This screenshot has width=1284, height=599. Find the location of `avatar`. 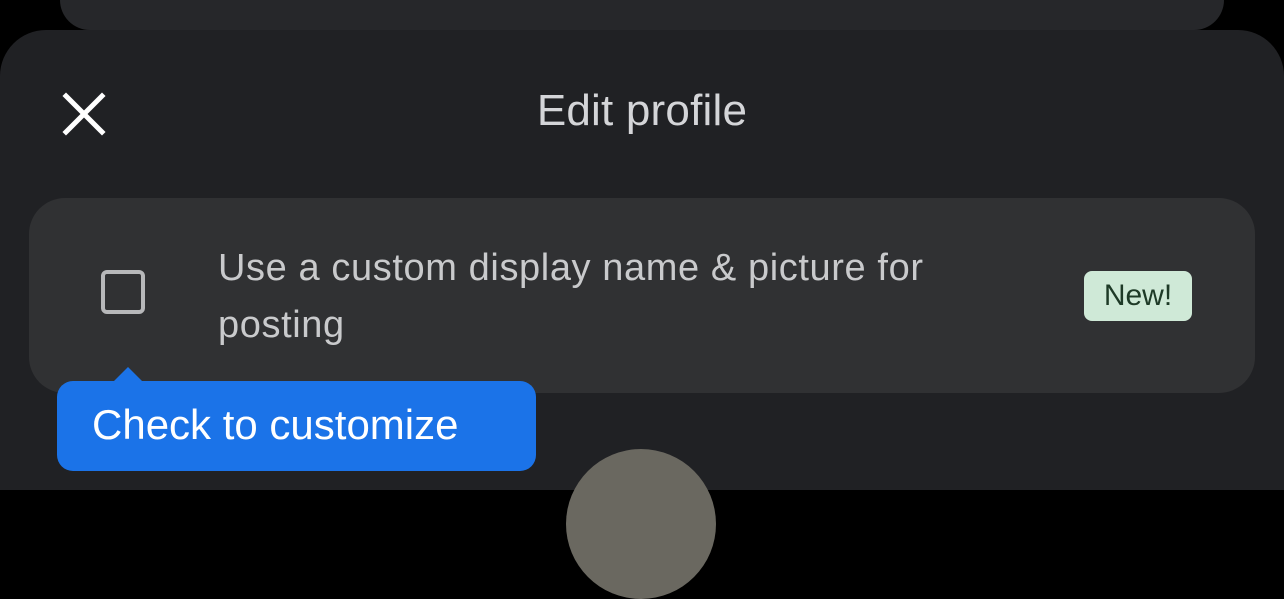

avatar is located at coordinates (641, 524).